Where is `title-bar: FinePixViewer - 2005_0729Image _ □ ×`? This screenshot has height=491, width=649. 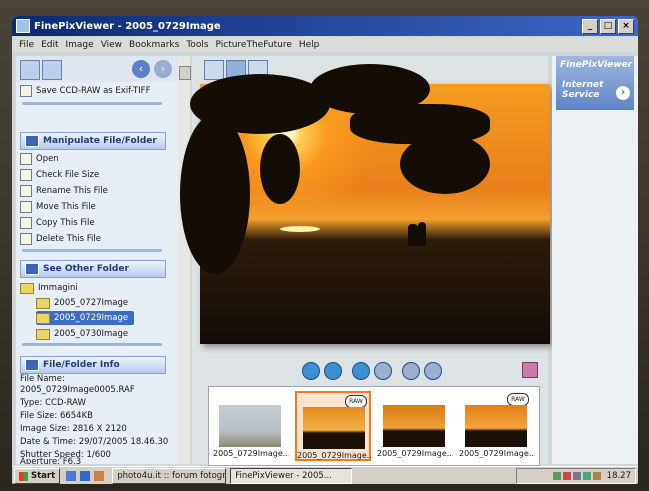
title-bar: FinePixViewer - 2005_0729Image _ □ × is located at coordinates (325, 26).